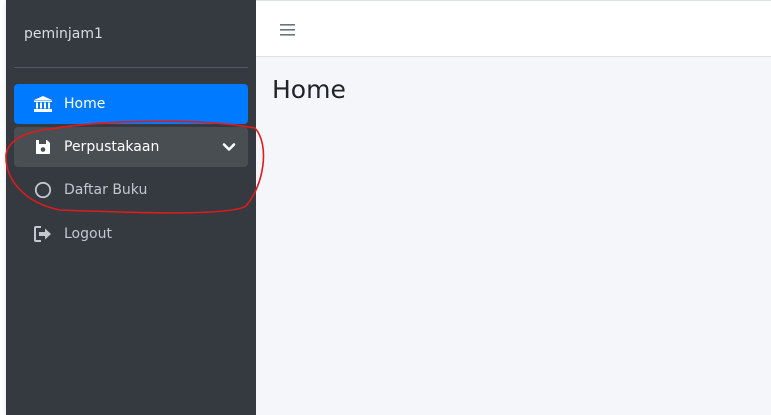  Describe the element at coordinates (43, 147) in the screenshot. I see `floppy-disk-icon` at that location.